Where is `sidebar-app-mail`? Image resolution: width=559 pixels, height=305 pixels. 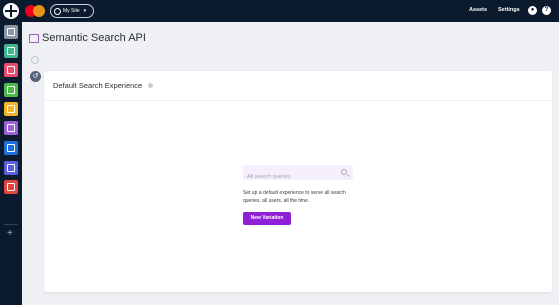
sidebar-app-mail is located at coordinates (11, 109).